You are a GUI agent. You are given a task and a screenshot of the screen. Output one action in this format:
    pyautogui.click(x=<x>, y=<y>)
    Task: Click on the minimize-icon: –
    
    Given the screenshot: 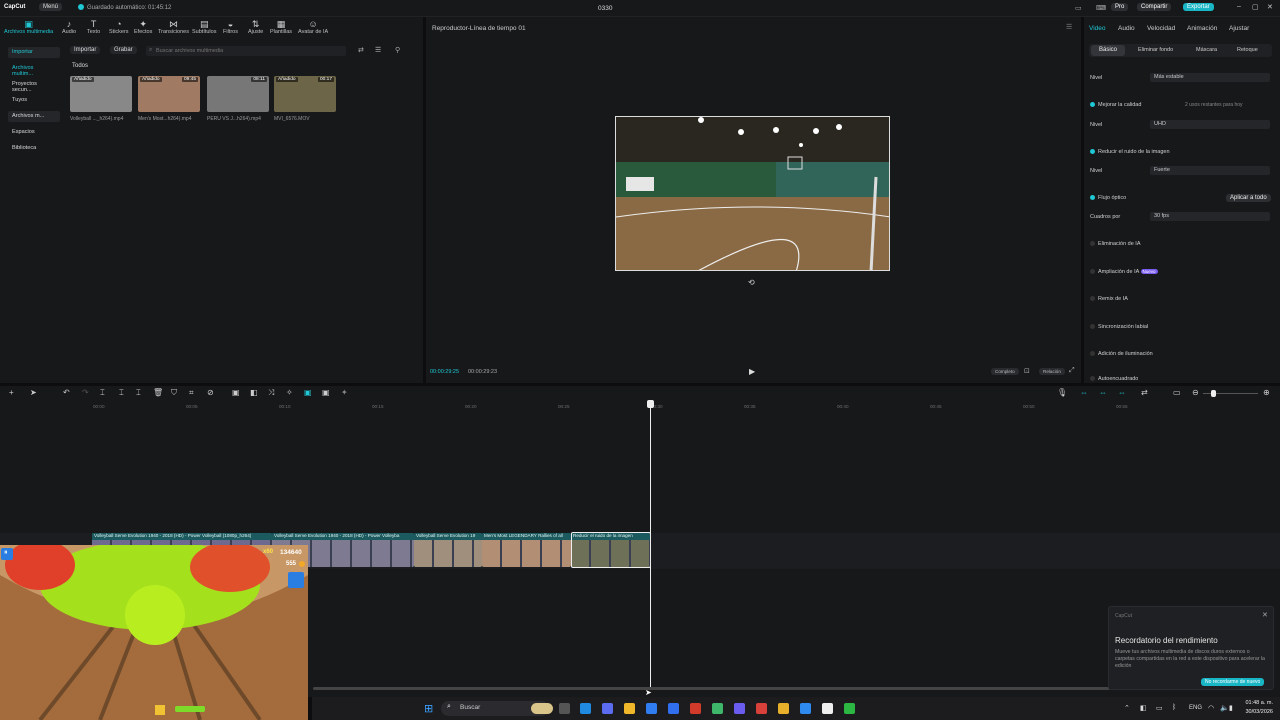 What is the action you would take?
    pyautogui.click(x=1239, y=6)
    